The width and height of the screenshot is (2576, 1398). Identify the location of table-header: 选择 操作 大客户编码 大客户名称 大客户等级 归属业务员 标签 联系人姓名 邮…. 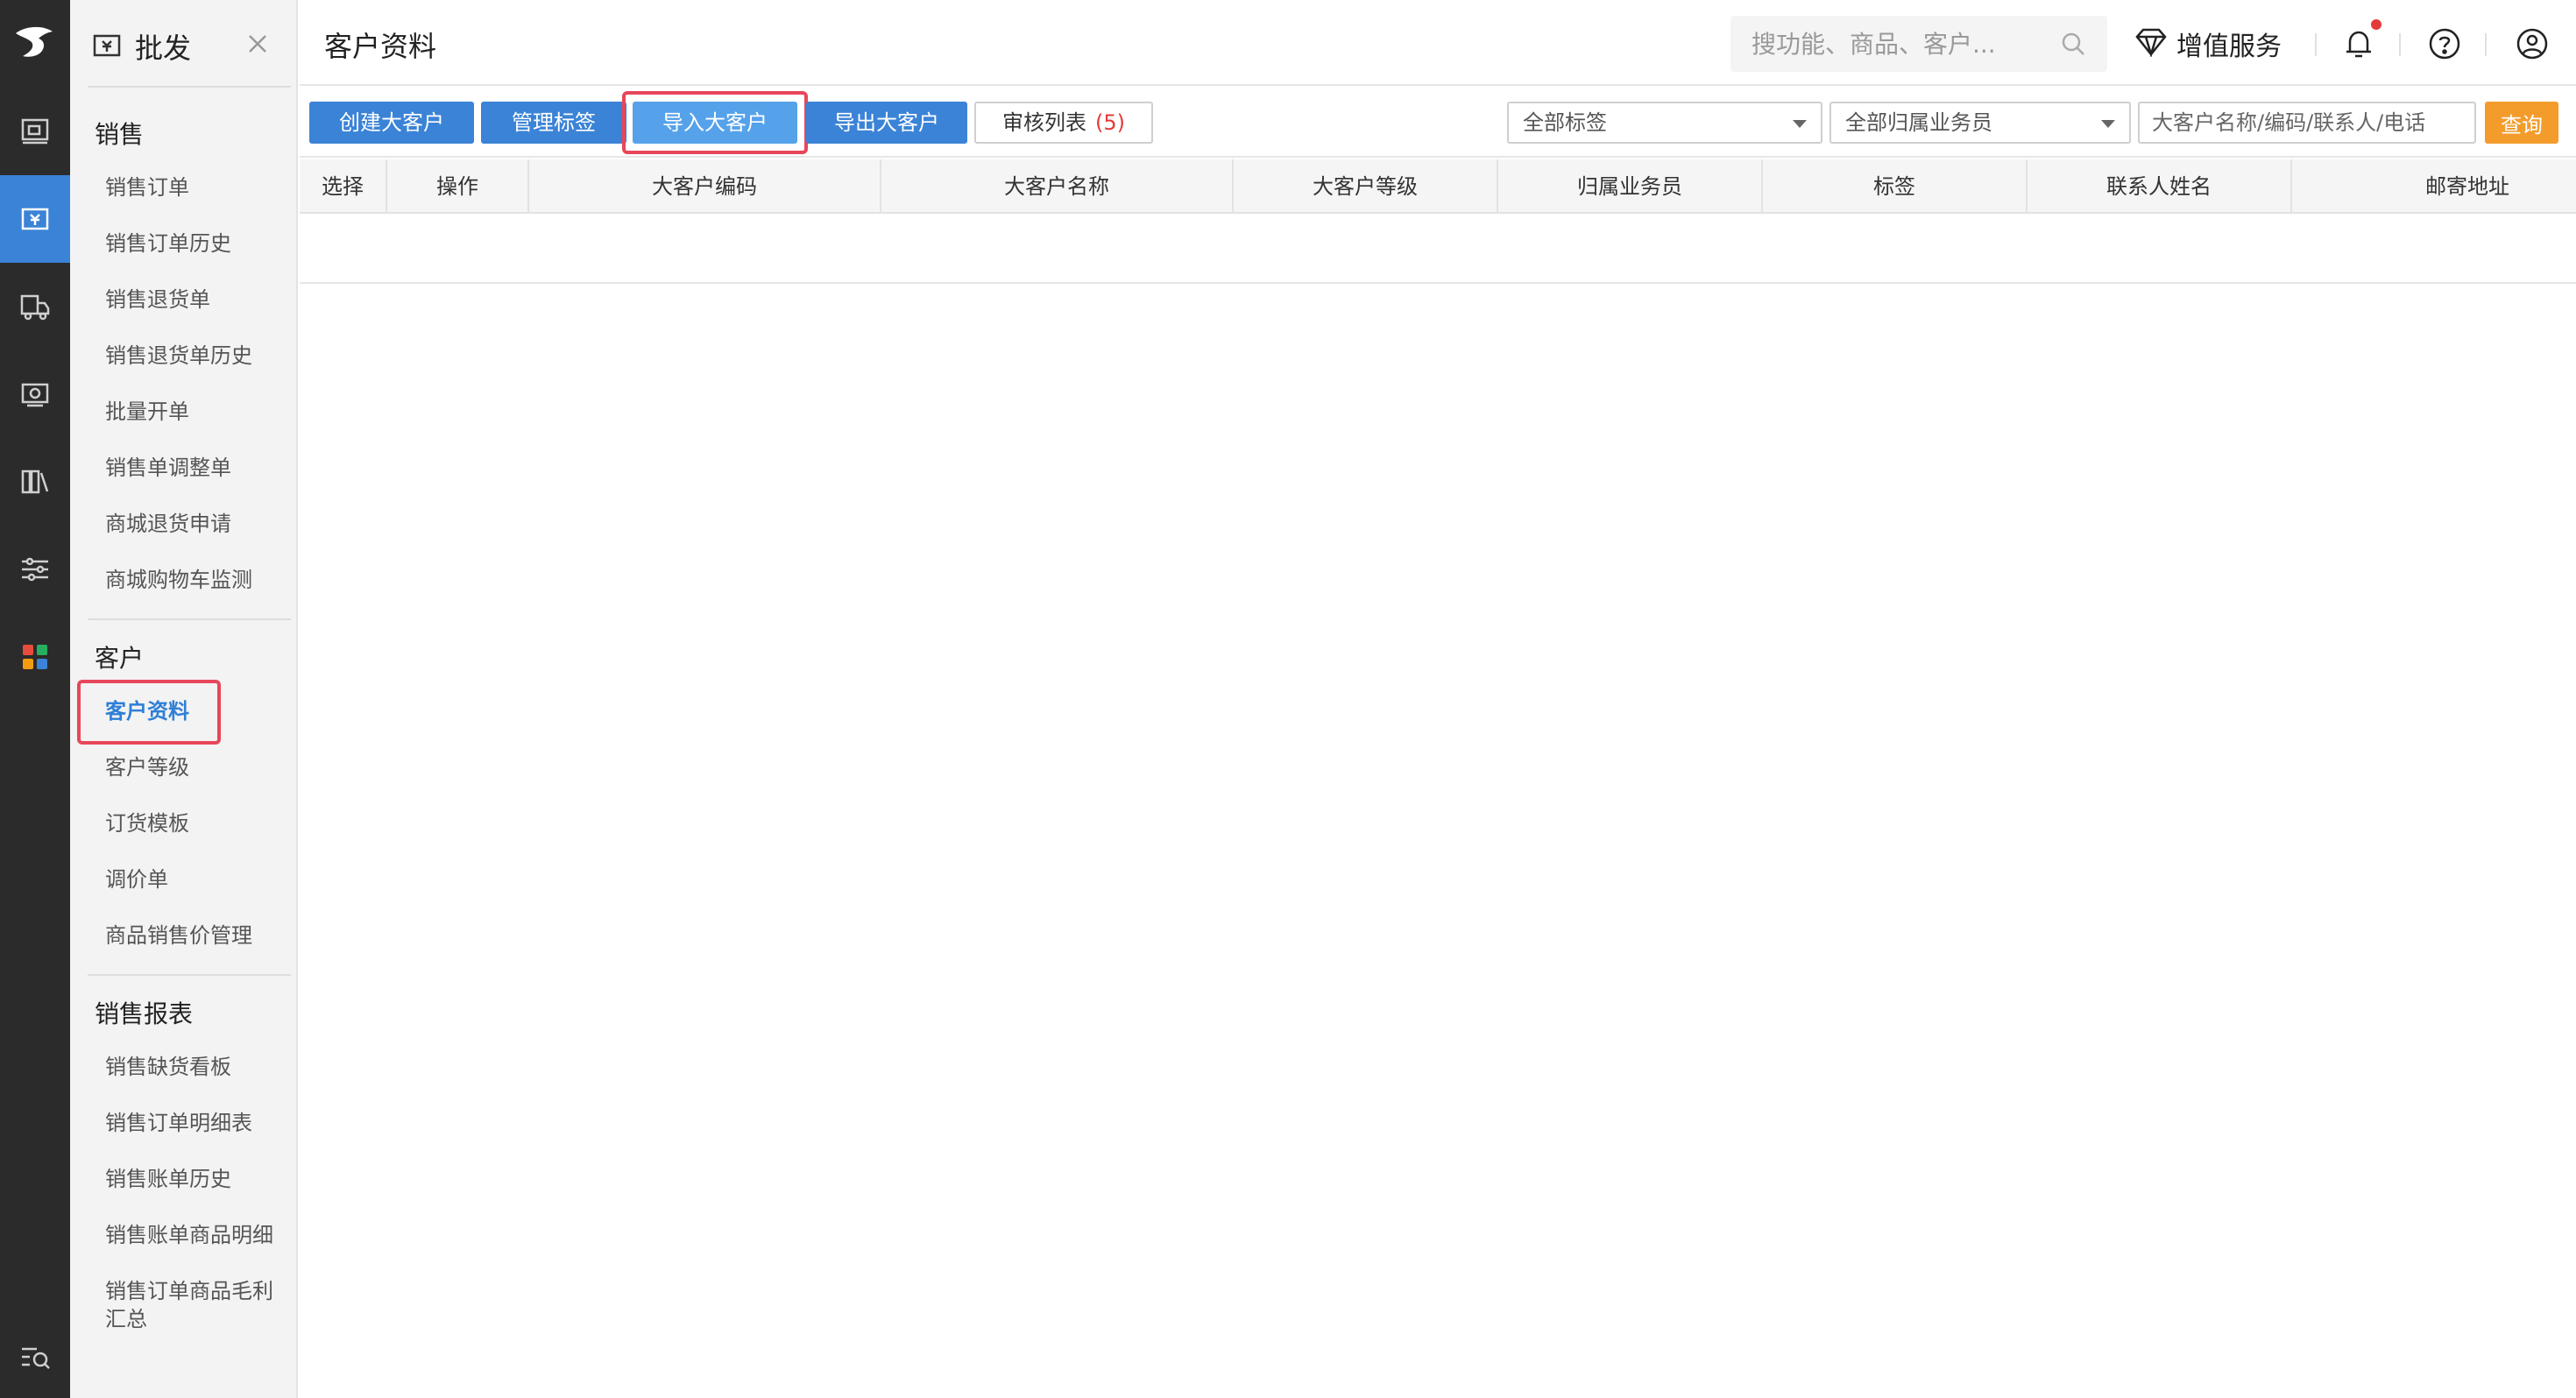
(1438, 186).